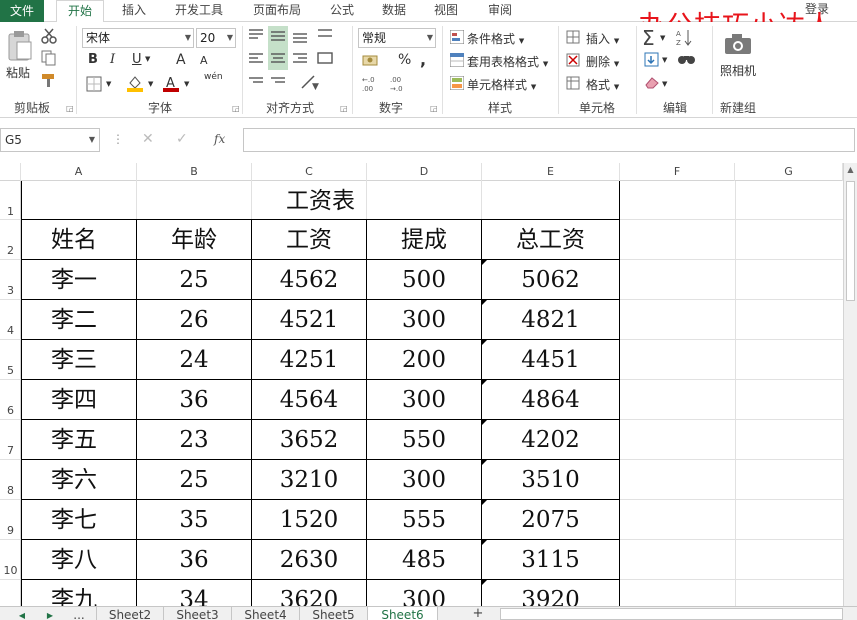 This screenshot has width=857, height=620. I want to click on insert-function-button: fx, so click(219, 139).